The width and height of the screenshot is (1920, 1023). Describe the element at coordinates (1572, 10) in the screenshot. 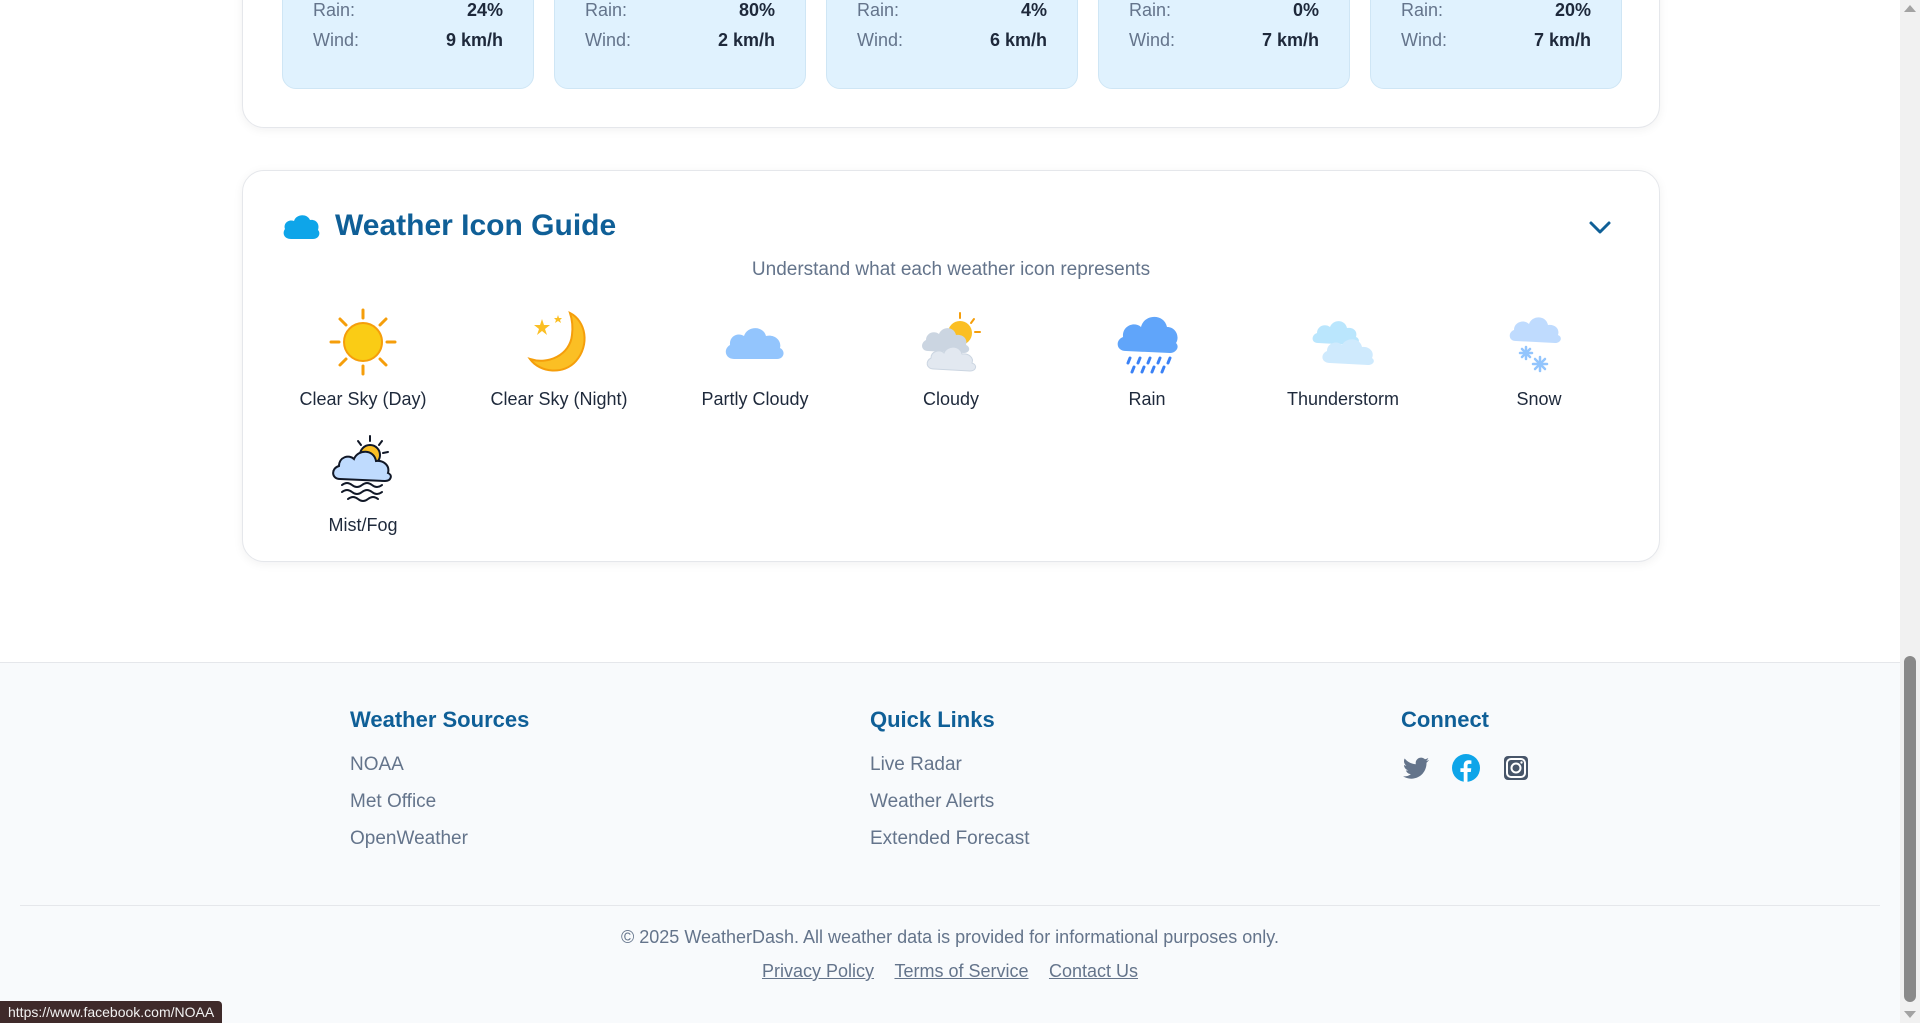

I see `rain-value: 20%` at that location.